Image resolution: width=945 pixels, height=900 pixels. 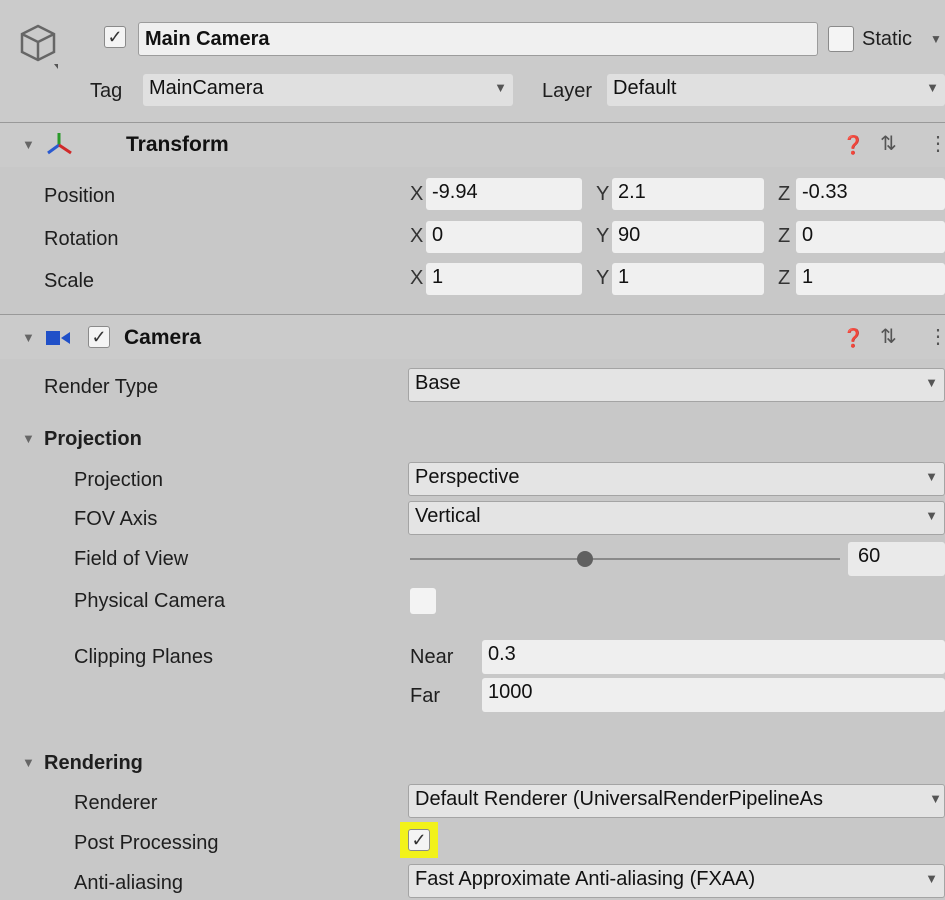 I want to click on physical-camera-label: Physical Camera, so click(x=150, y=601).